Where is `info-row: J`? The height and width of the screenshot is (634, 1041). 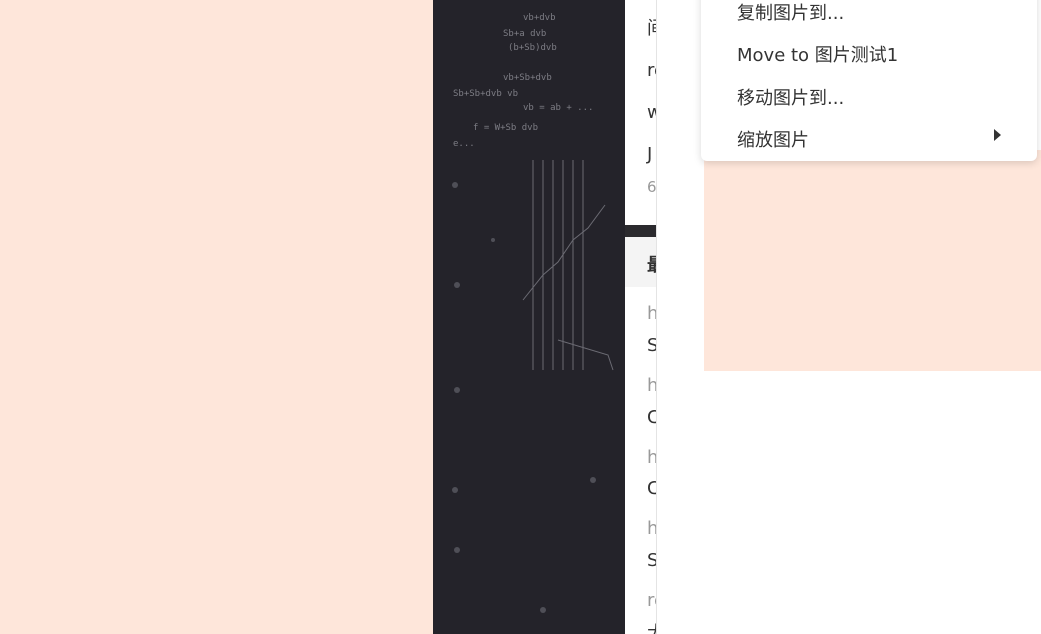 info-row: J is located at coordinates (650, 154).